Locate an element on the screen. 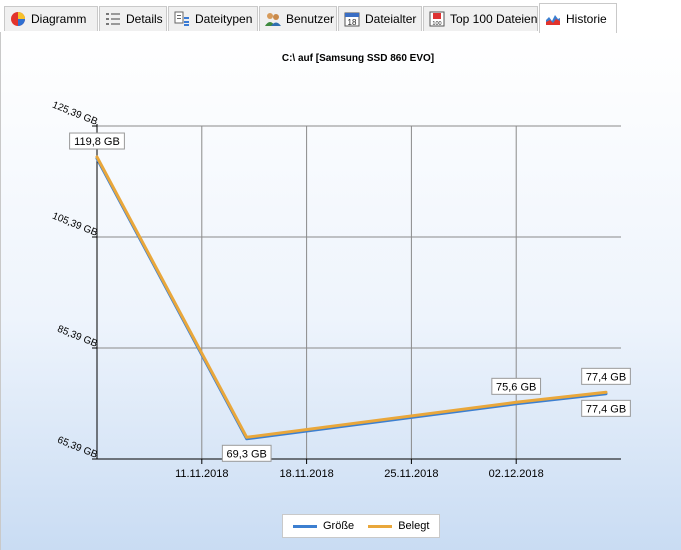 The height and width of the screenshot is (550, 681). data-label-text: 119,8 GB is located at coordinates (97, 142).